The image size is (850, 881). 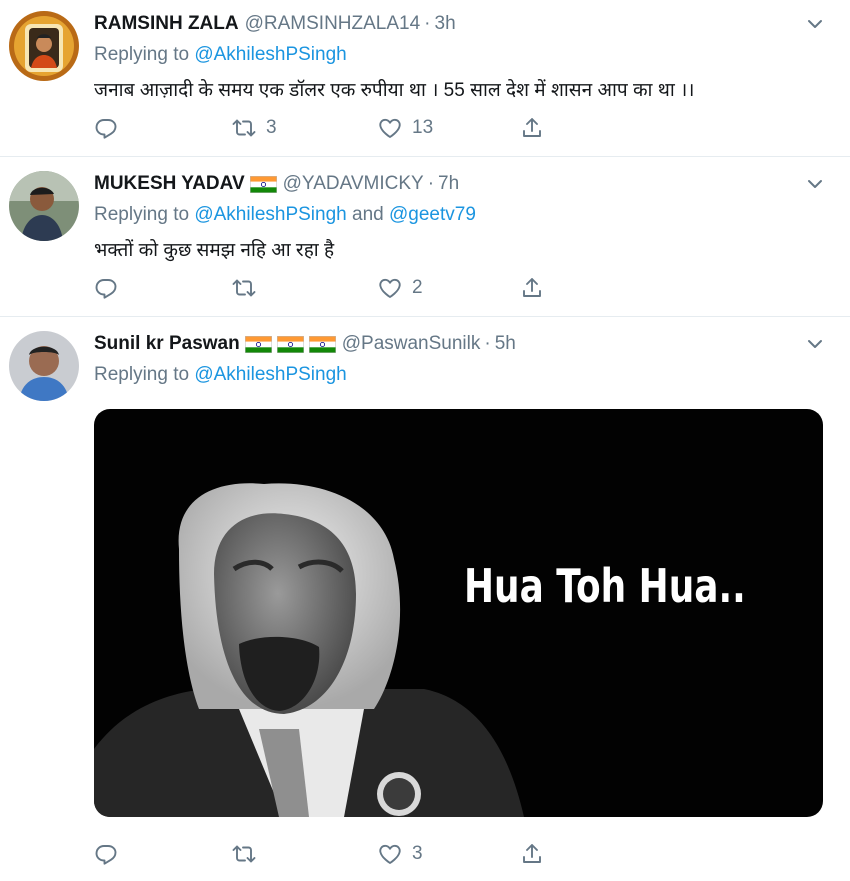 I want to click on tweet-actions: 3 13, so click(x=324, y=128).